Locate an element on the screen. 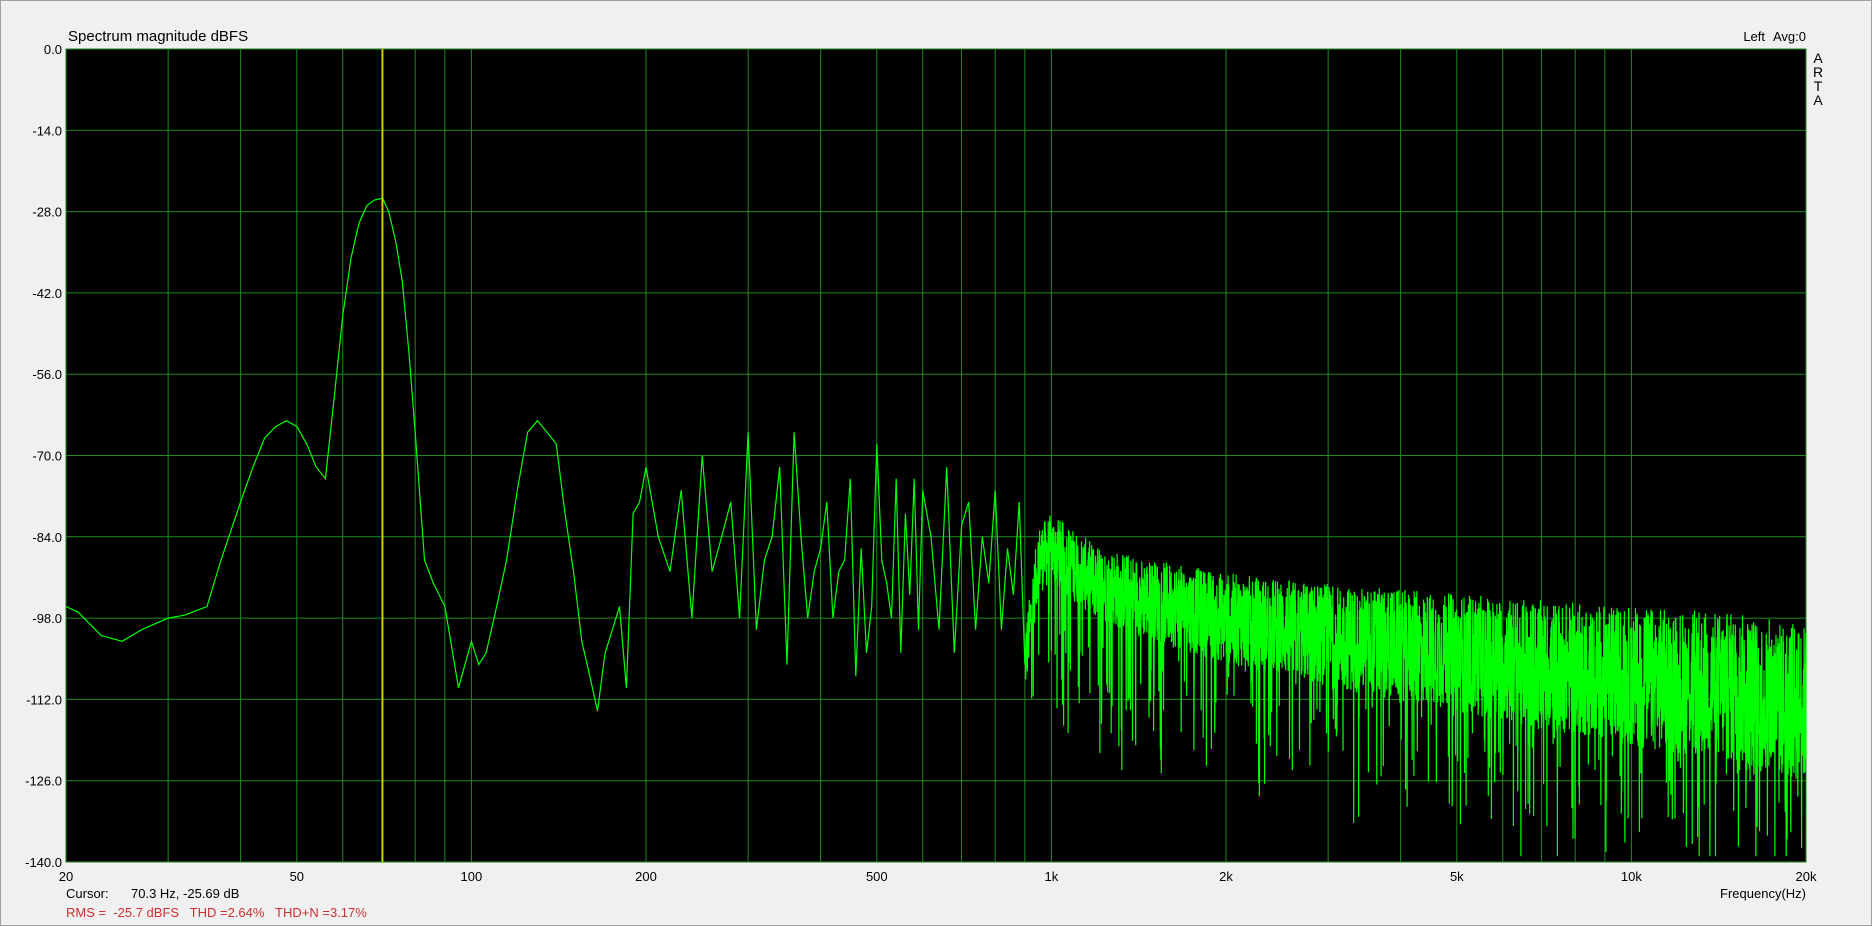 The image size is (1872, 926). x-tick-label: 2k is located at coordinates (1226, 876).